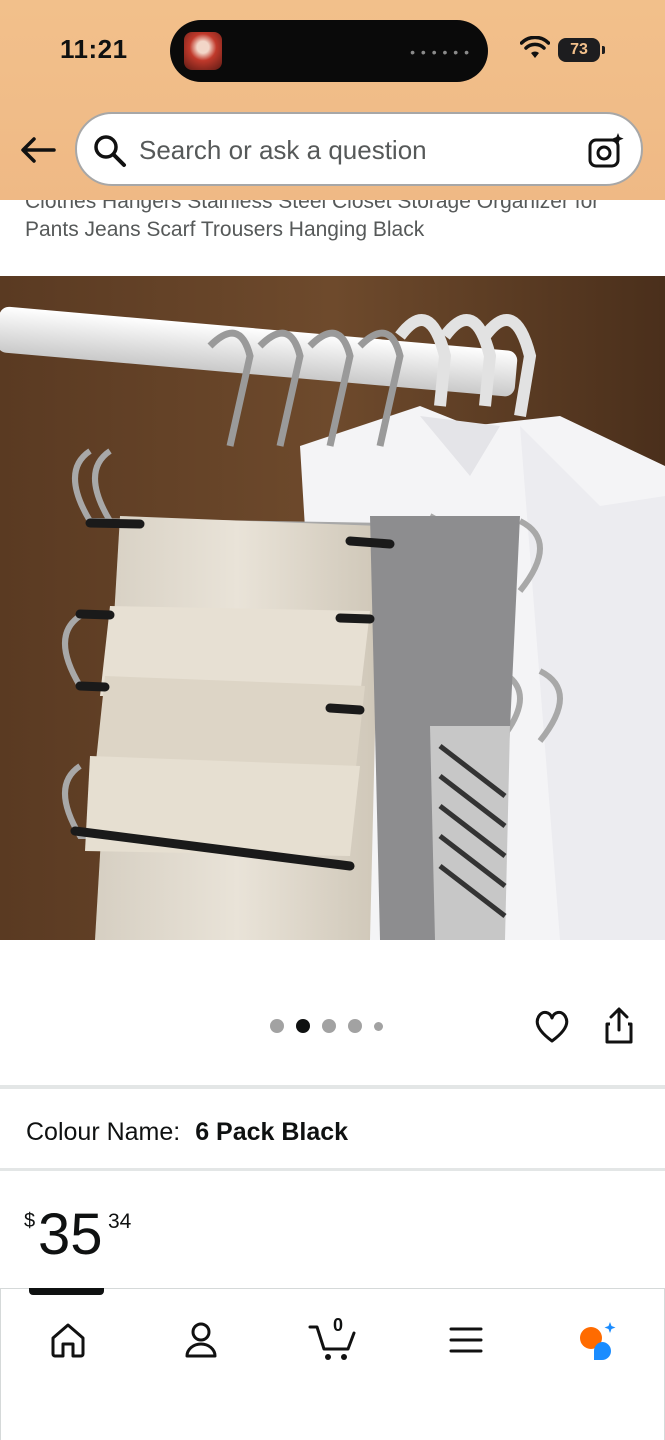 Image resolution: width=665 pixels, height=1440 pixels. What do you see at coordinates (619, 1026) in the screenshot?
I see `share-icon` at bounding box center [619, 1026].